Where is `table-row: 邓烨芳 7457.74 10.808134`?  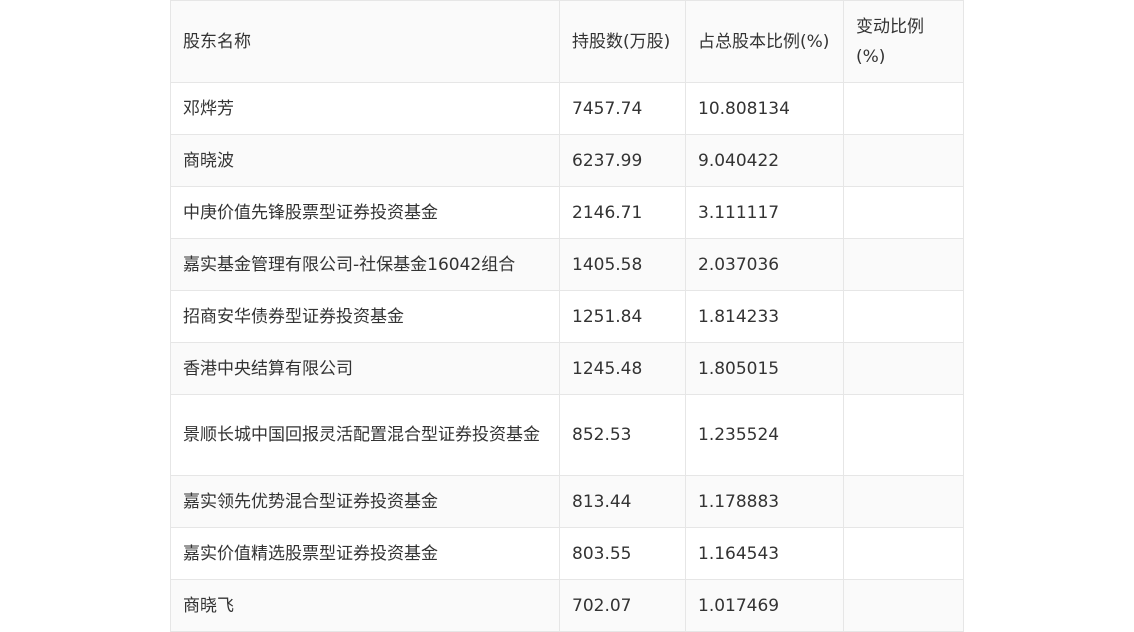 table-row: 邓烨芳 7457.74 10.808134 is located at coordinates (567, 108).